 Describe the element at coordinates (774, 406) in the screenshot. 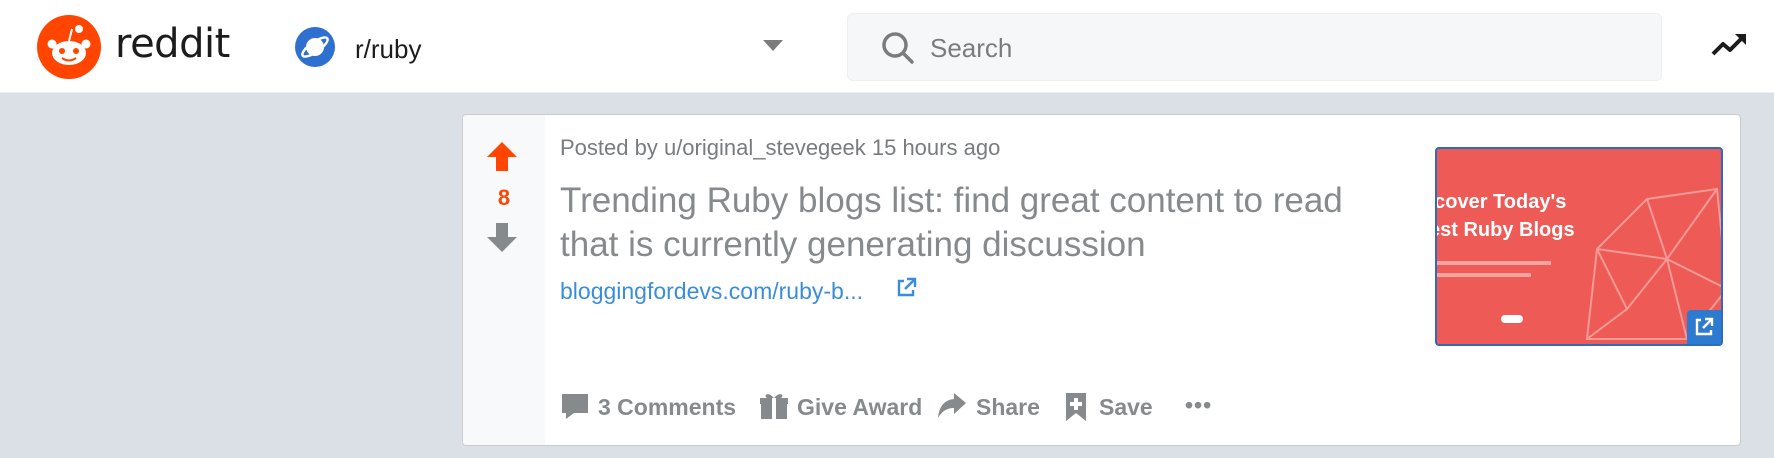

I see `gift-icon` at that location.